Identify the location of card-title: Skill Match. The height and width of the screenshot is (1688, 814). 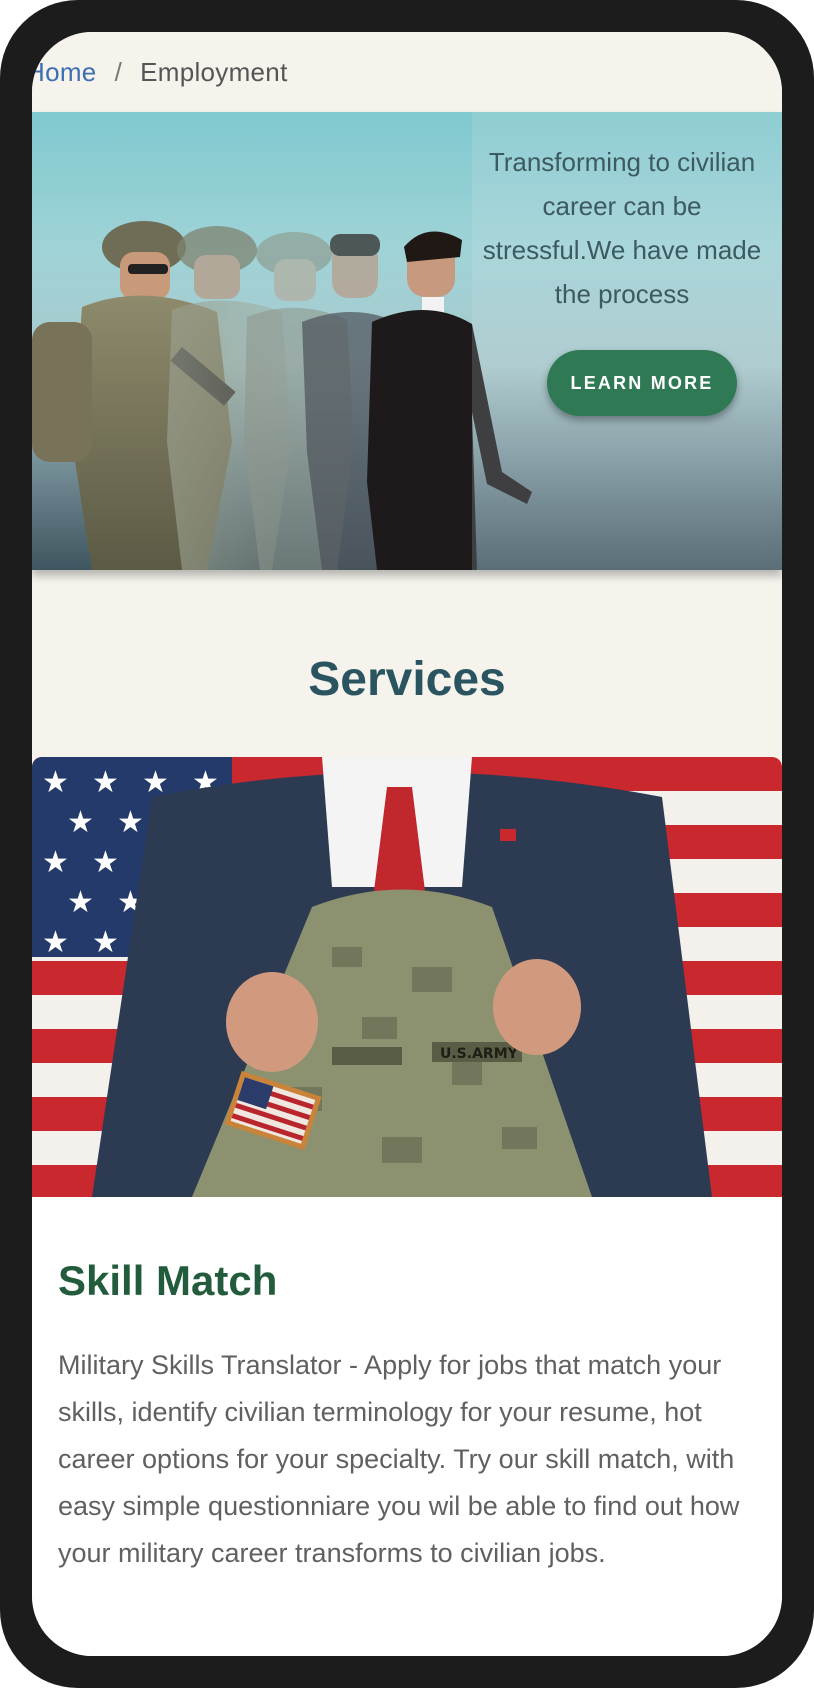
(168, 1280).